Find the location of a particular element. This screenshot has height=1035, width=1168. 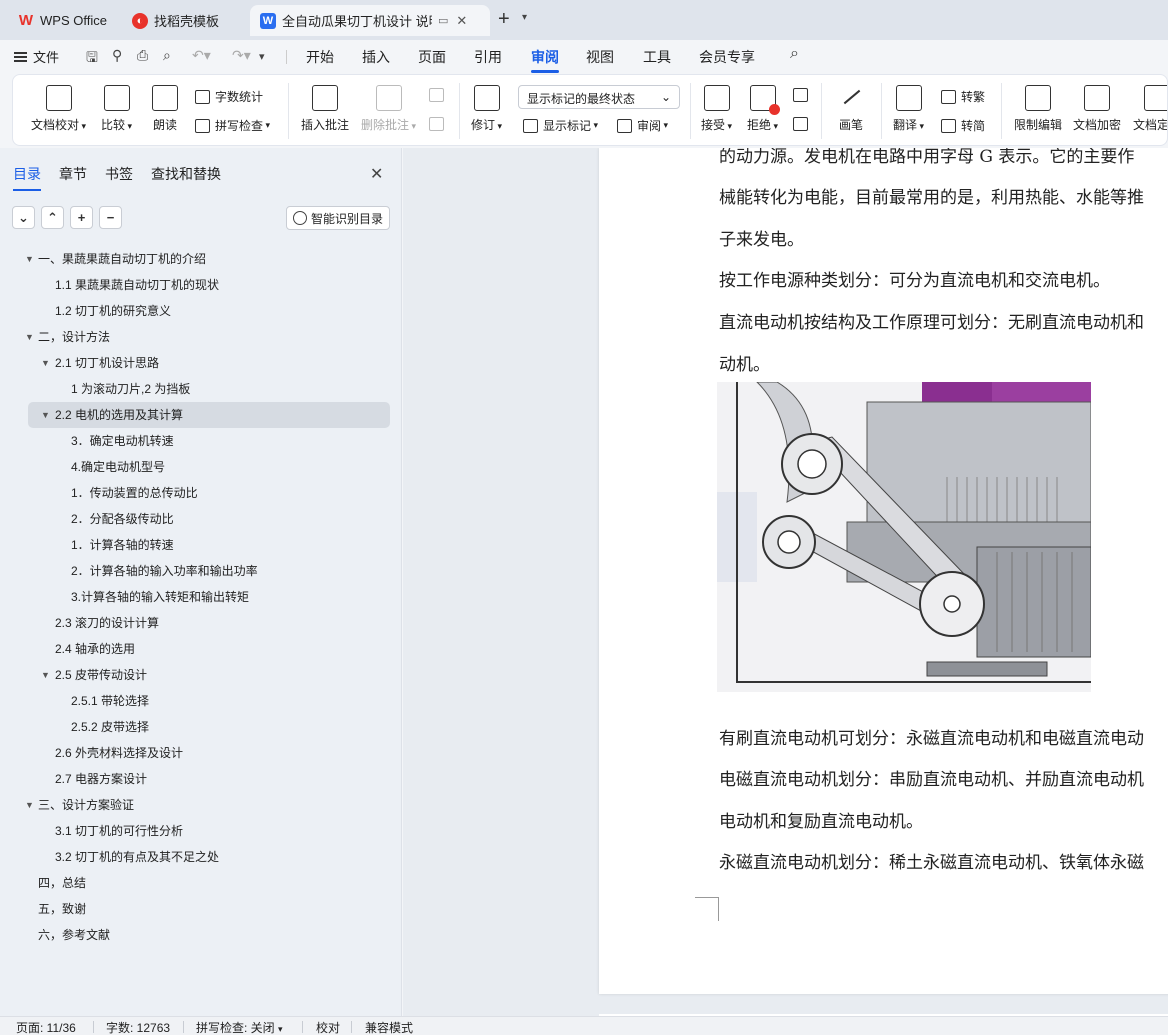

file-menu-button: 文件 is located at coordinates (36, 56).